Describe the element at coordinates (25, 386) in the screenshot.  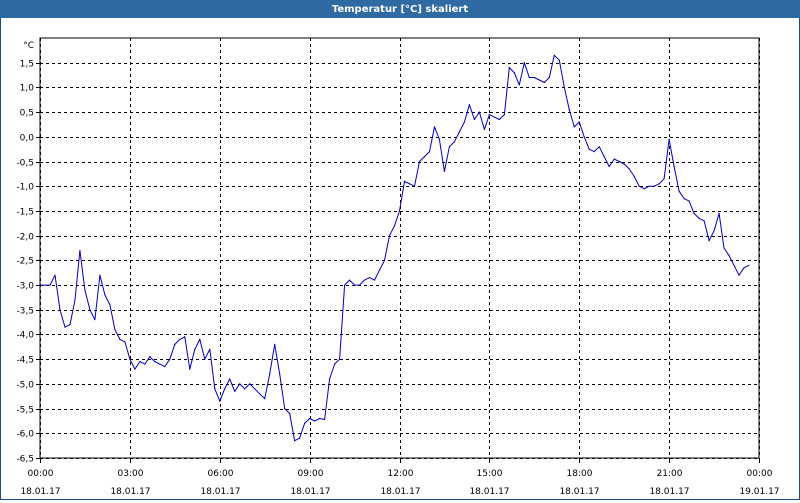
I see `y-tick-label: -5,0` at that location.